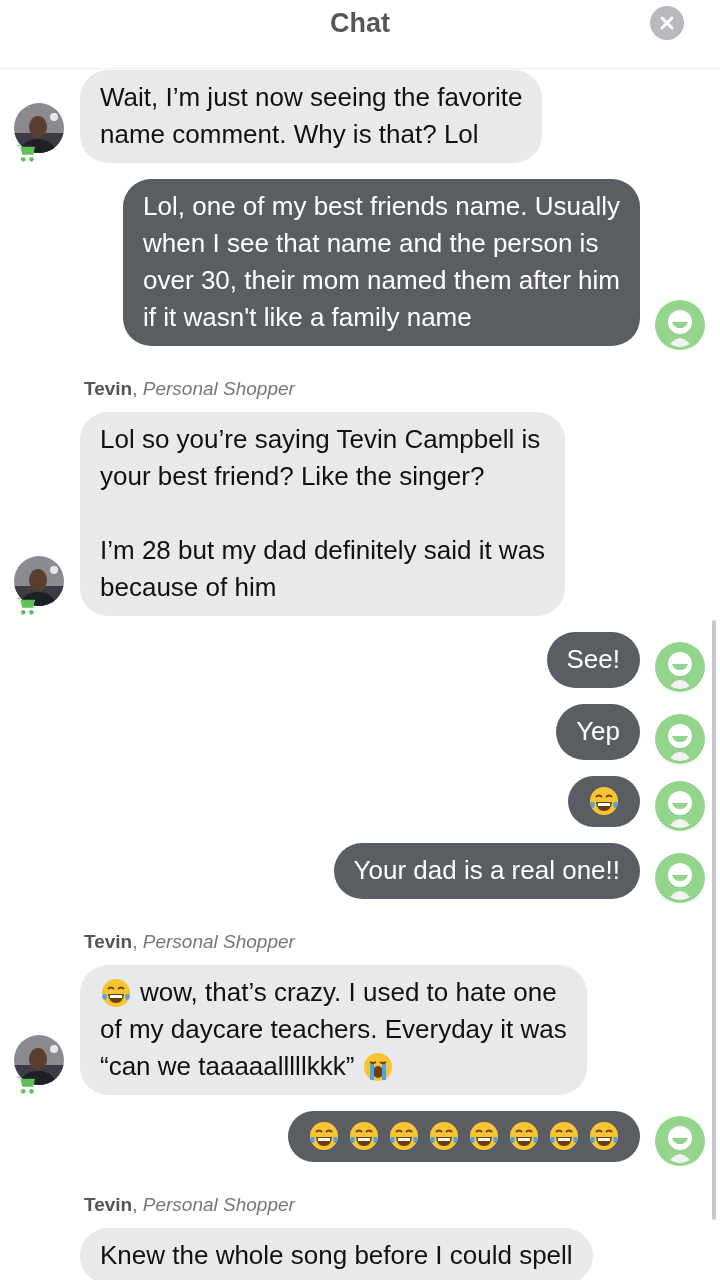 The image size is (720, 1280). I want to click on message-text: Lol so you’re saying Tevin Campbell is your best friend? Like the singer?, so click(321, 458).